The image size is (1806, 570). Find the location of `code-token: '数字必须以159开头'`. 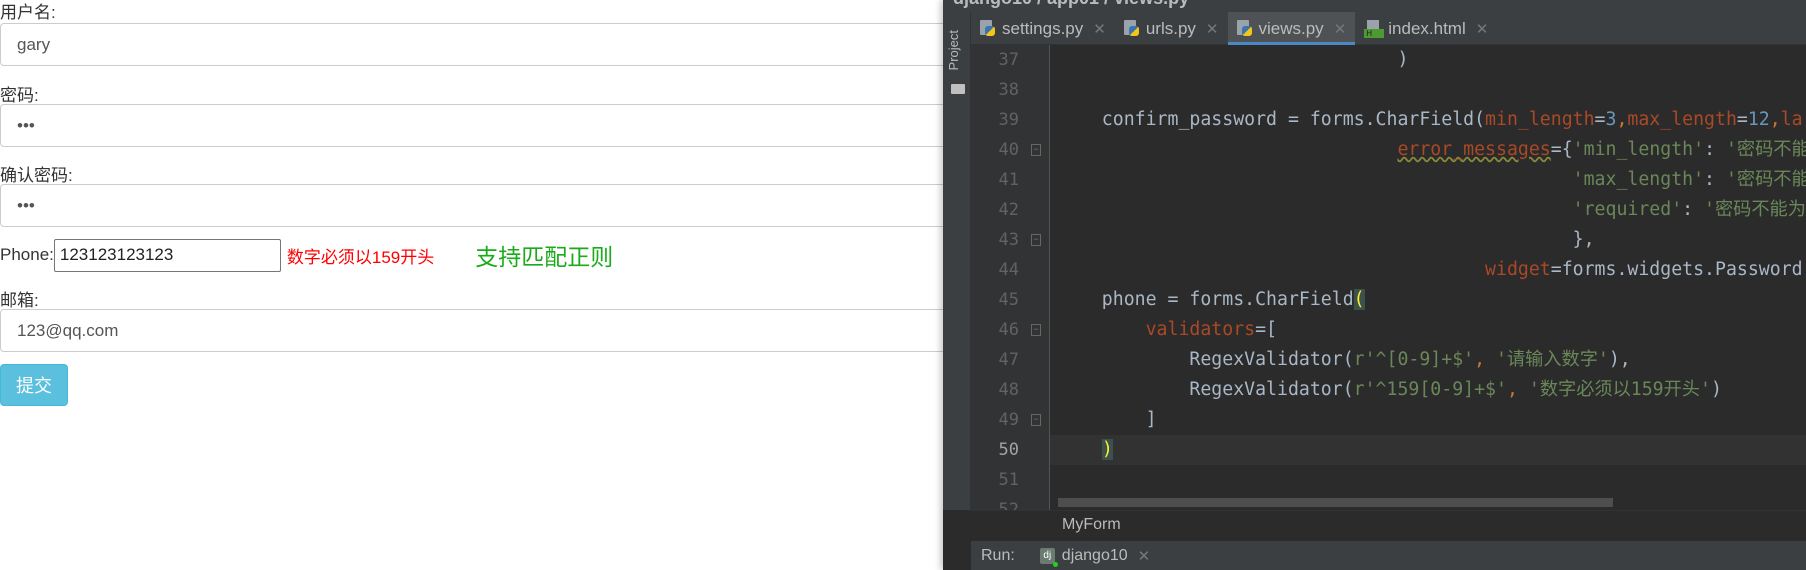

code-token: '数字必须以159开头' is located at coordinates (1619, 389).